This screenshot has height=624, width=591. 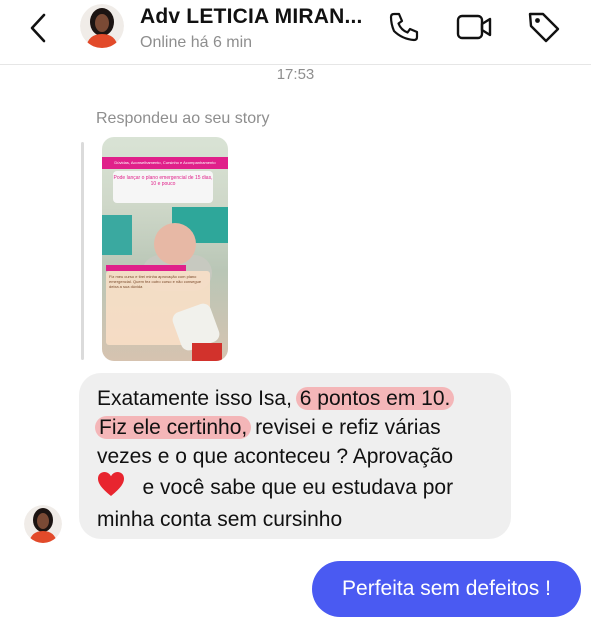 I want to click on story-reply-bar, so click(x=82, y=251).